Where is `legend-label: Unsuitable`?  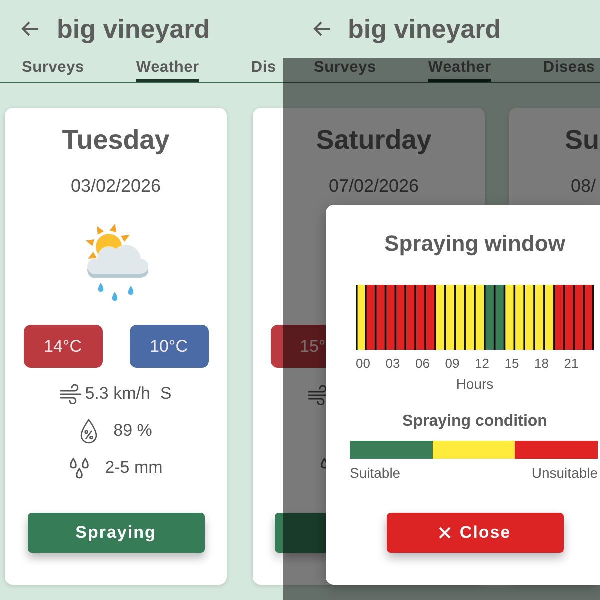 legend-label: Unsuitable is located at coordinates (565, 473).